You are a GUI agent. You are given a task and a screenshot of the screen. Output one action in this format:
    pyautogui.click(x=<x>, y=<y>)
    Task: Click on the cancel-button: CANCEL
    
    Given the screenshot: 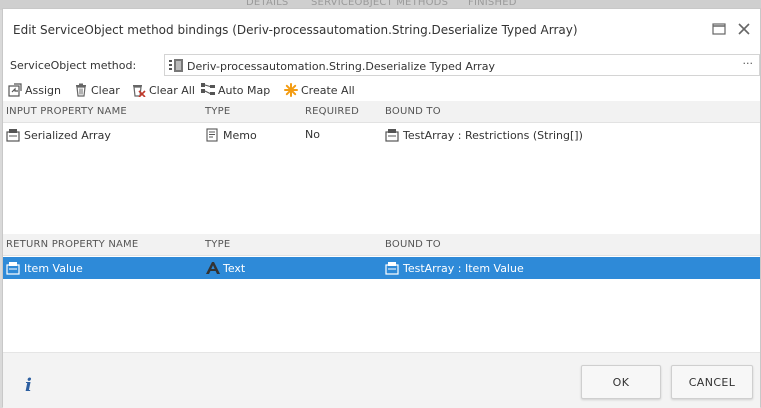 What is the action you would take?
    pyautogui.click(x=712, y=382)
    